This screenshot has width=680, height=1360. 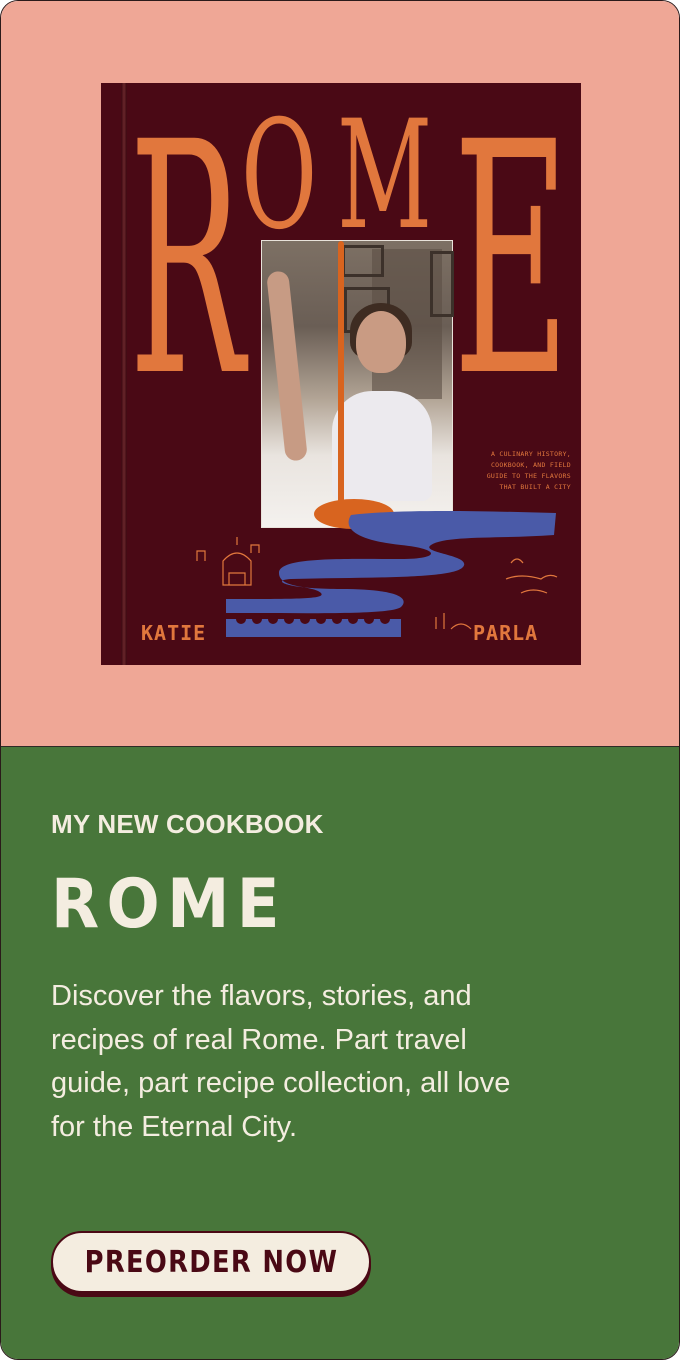 I want to click on cover-author-last-name: PARLA, so click(x=506, y=633).